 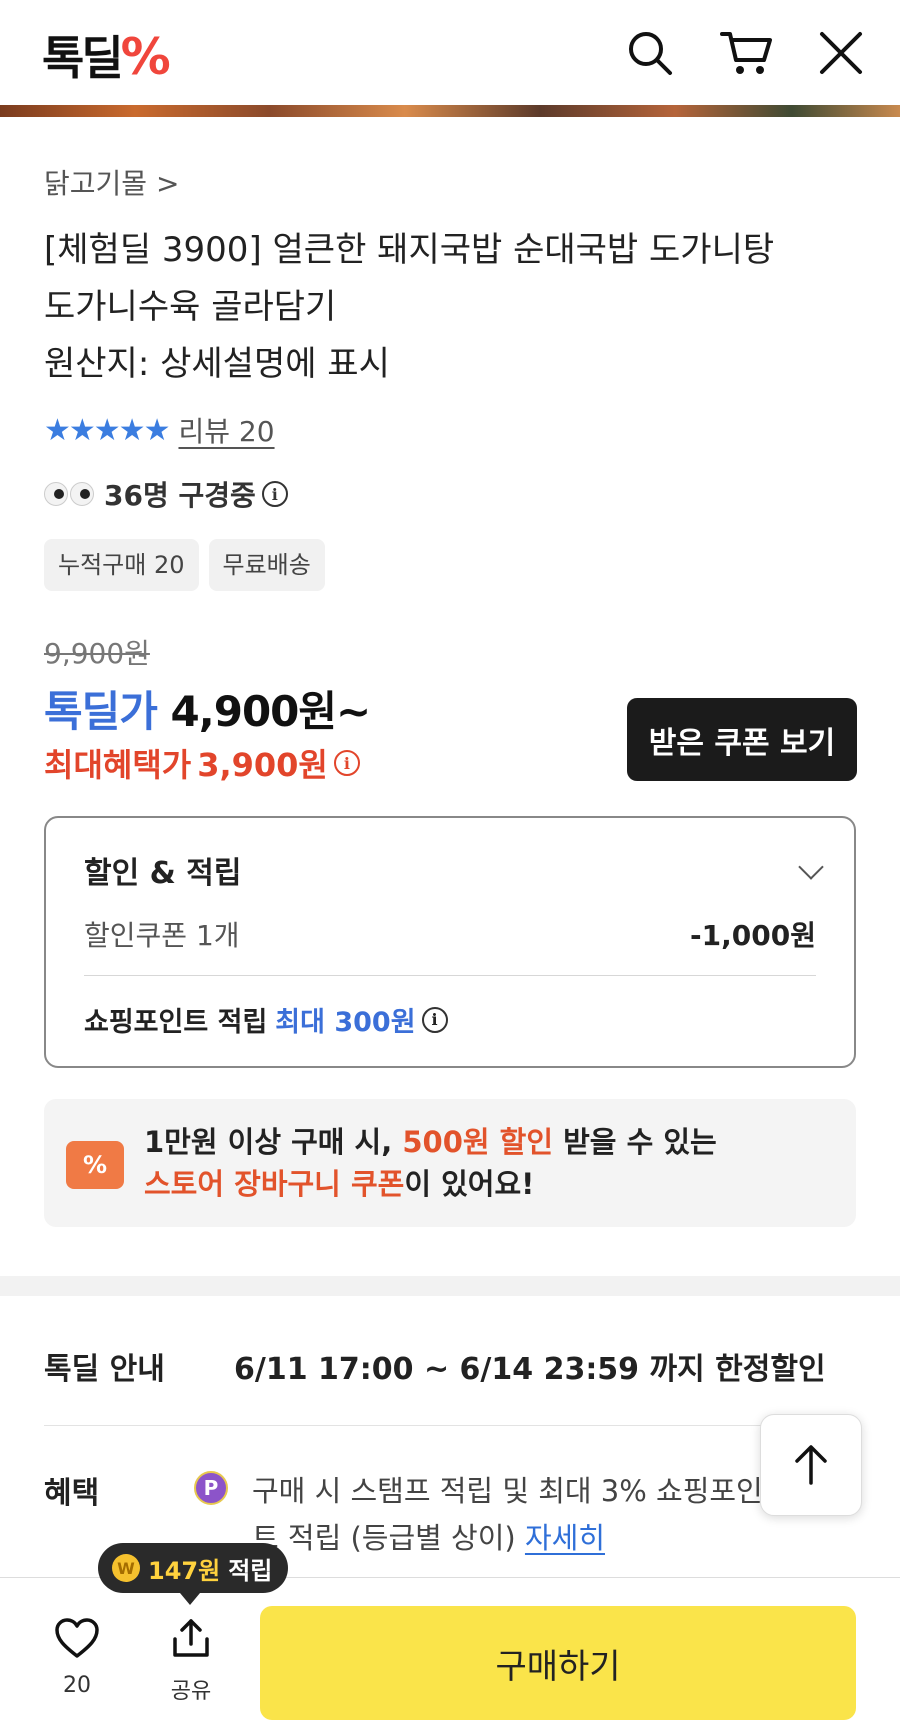 What do you see at coordinates (184, 1570) in the screenshot?
I see `reward-amount: 147원` at bounding box center [184, 1570].